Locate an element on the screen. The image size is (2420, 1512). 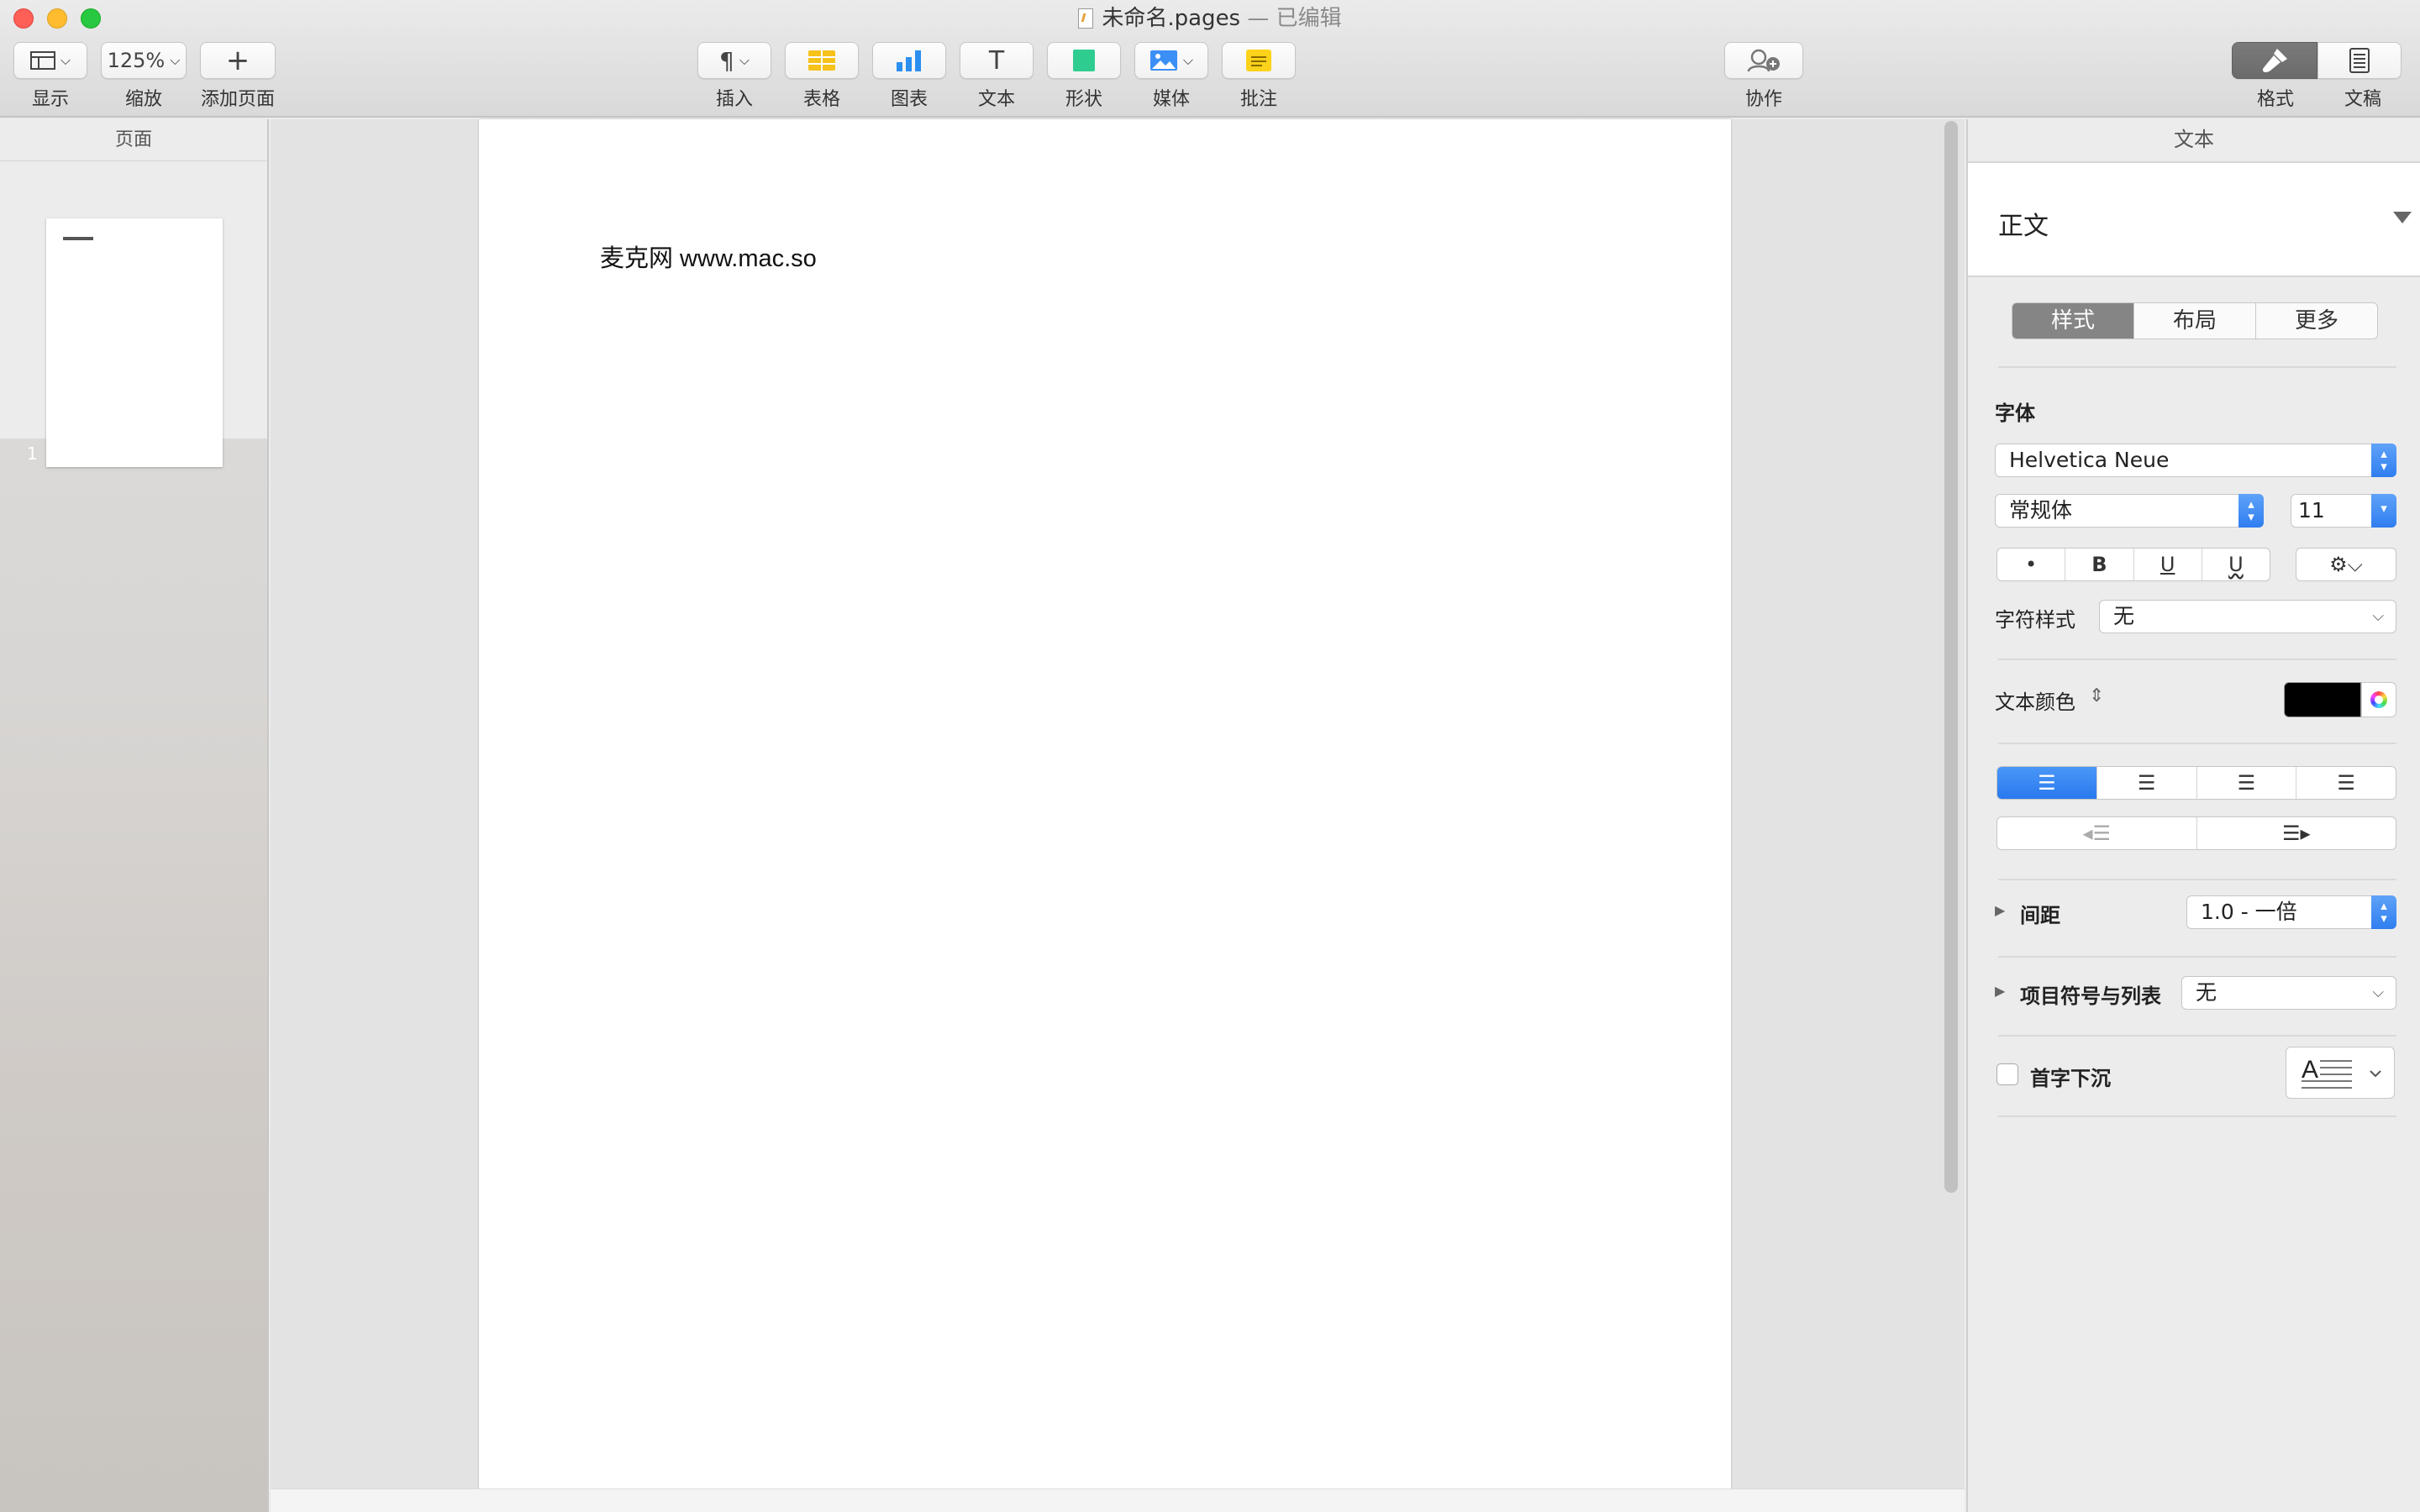
strikethrough-button: U is located at coordinates (2236, 564).